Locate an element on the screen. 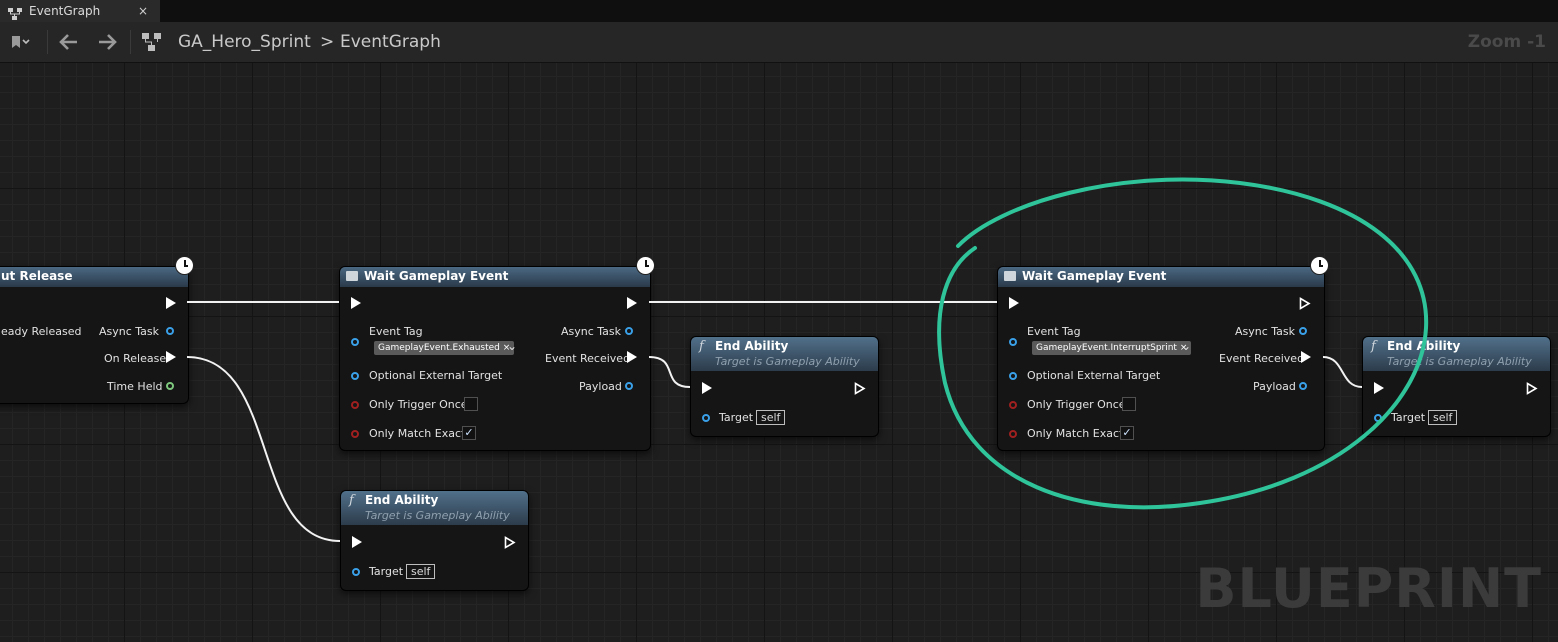  close-icon: × is located at coordinates (143, 11).